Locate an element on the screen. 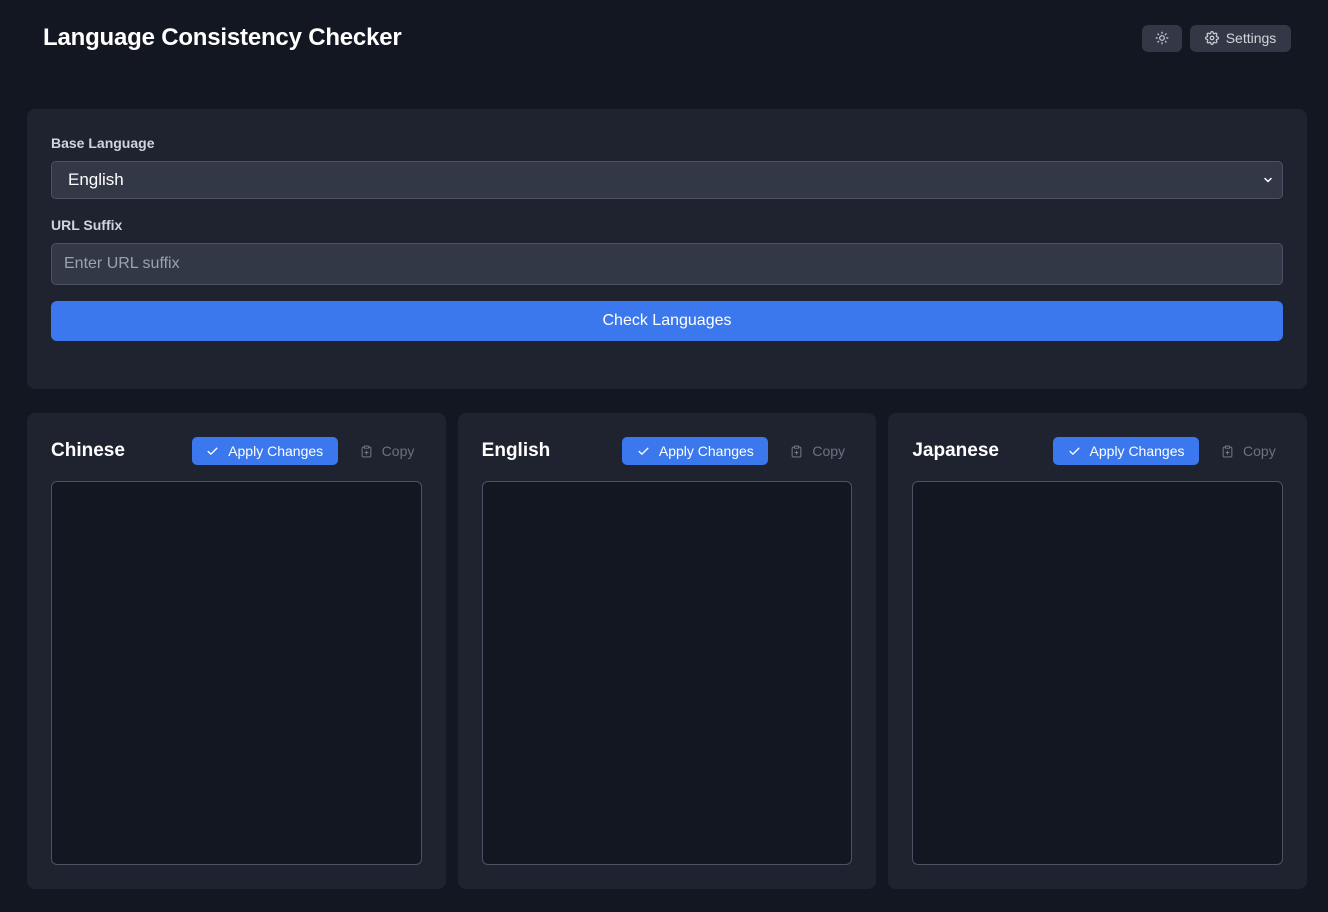 The image size is (1328, 912). settings-label: Settings is located at coordinates (1251, 38).